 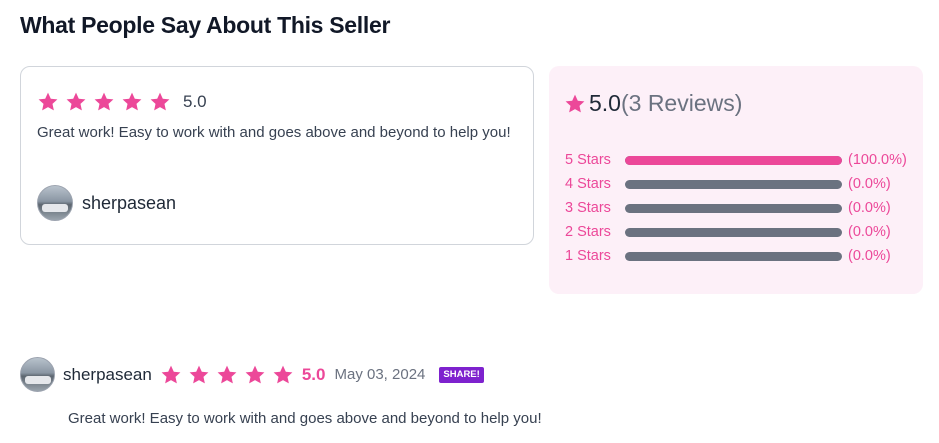 I want to click on review-author: sherpasean, so click(x=106, y=203).